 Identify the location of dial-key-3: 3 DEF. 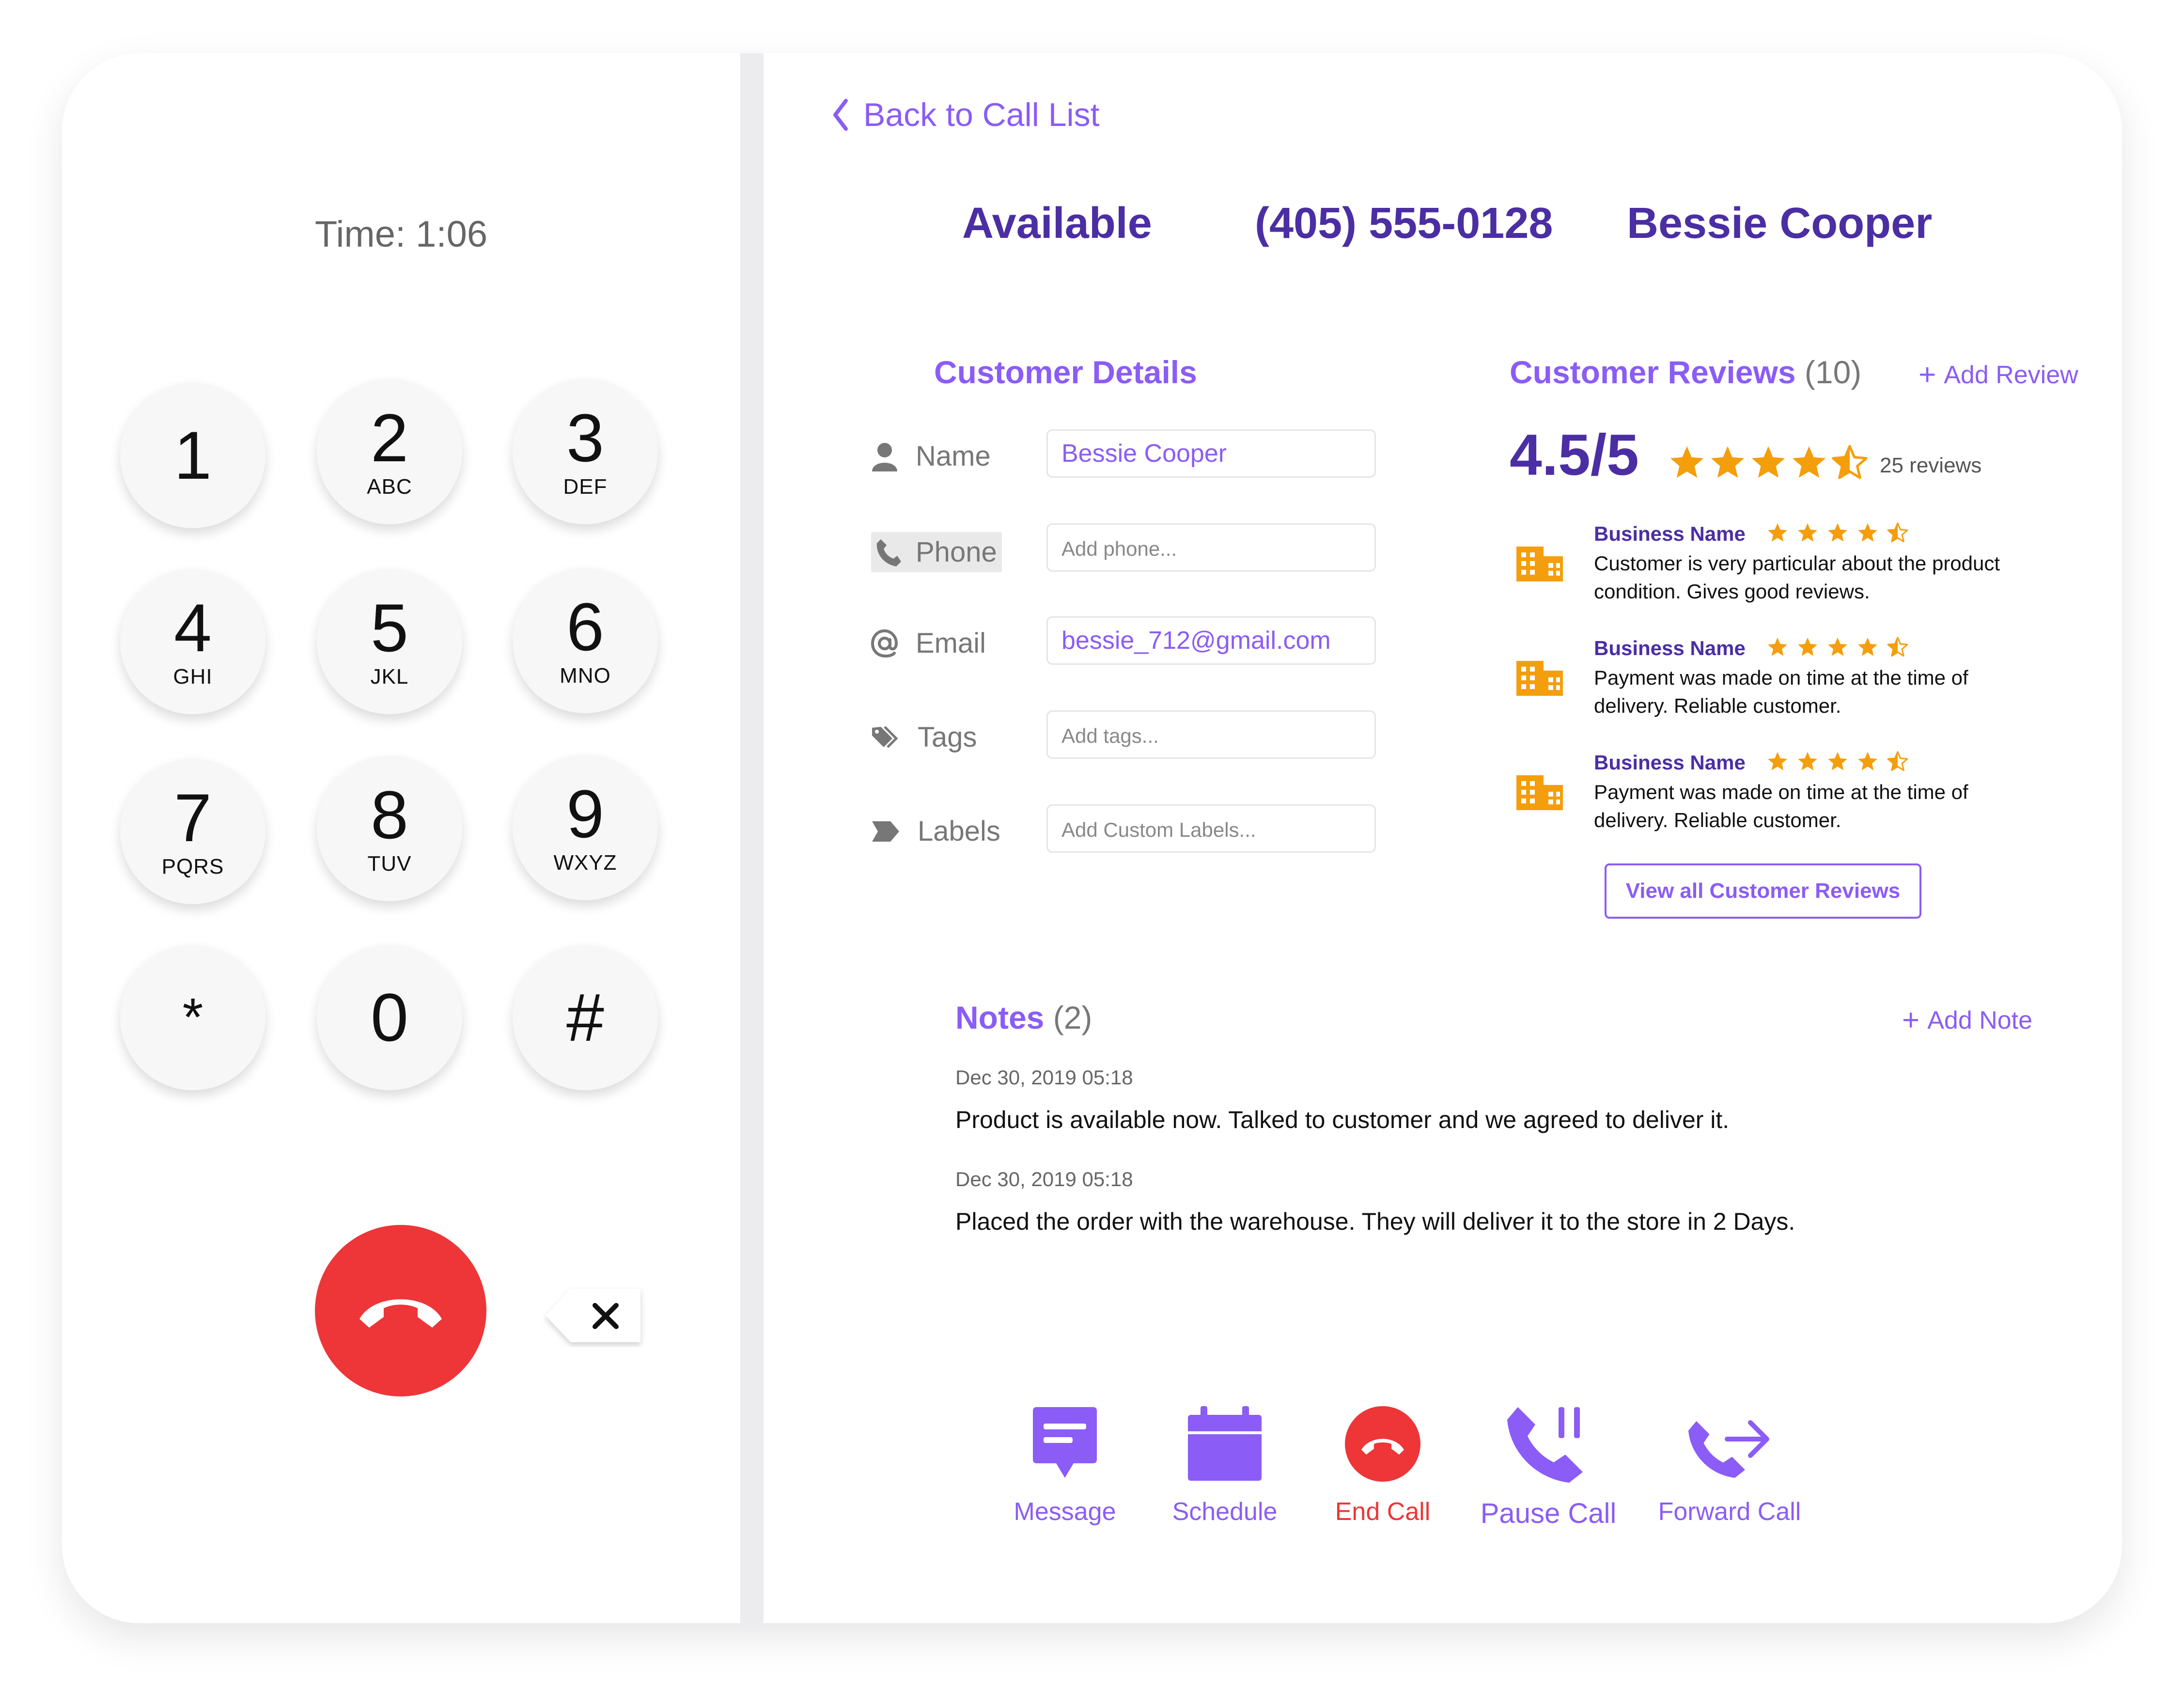
(586, 451).